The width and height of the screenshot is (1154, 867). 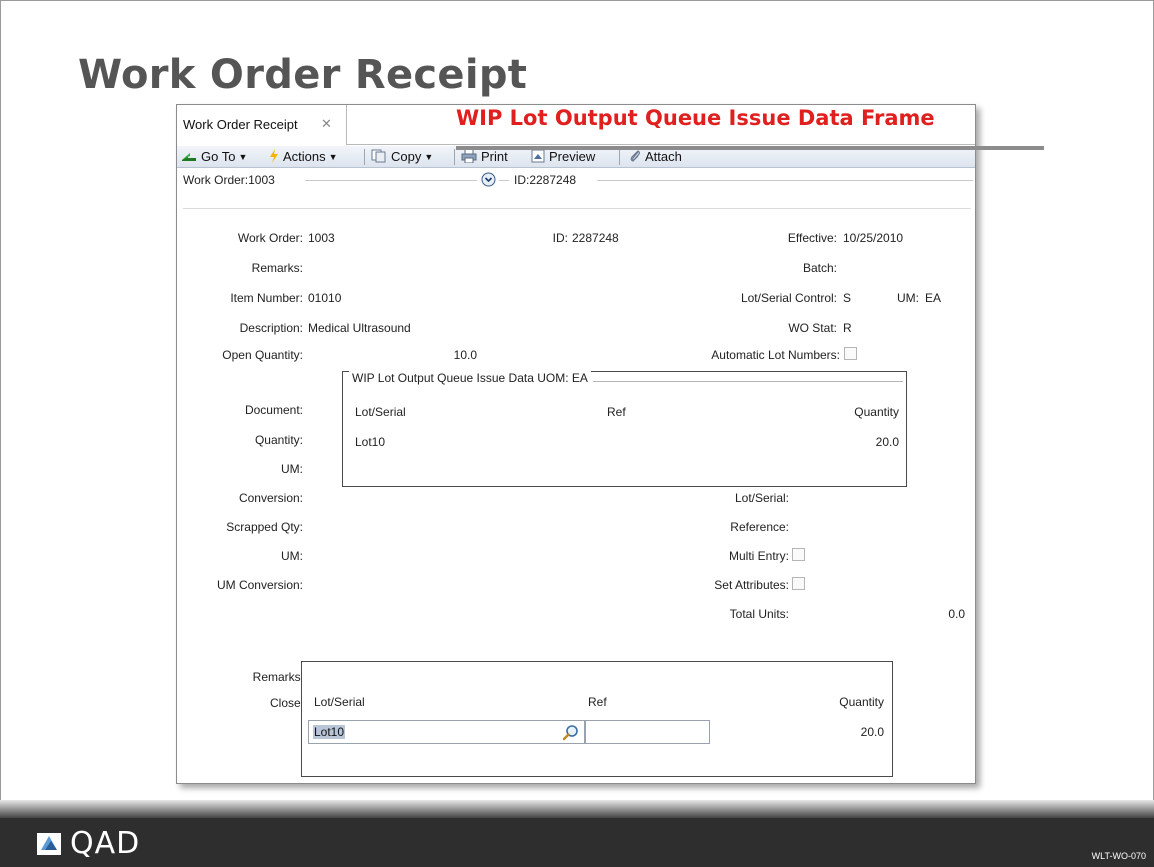 What do you see at coordinates (545, 180) in the screenshot?
I see `frame-header-id: ID:2287248` at bounding box center [545, 180].